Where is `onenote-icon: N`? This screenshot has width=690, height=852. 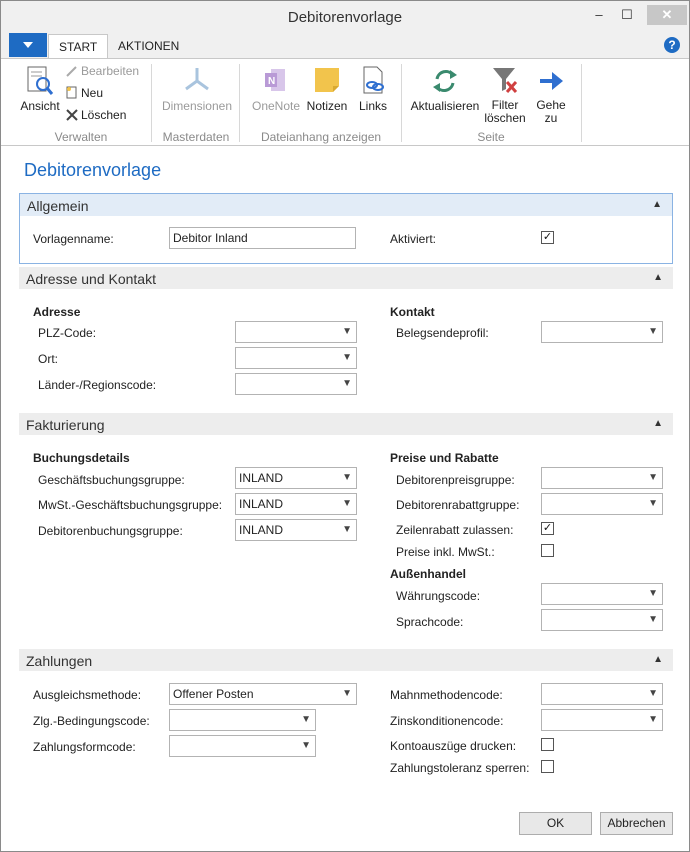 onenote-icon: N is located at coordinates (275, 80).